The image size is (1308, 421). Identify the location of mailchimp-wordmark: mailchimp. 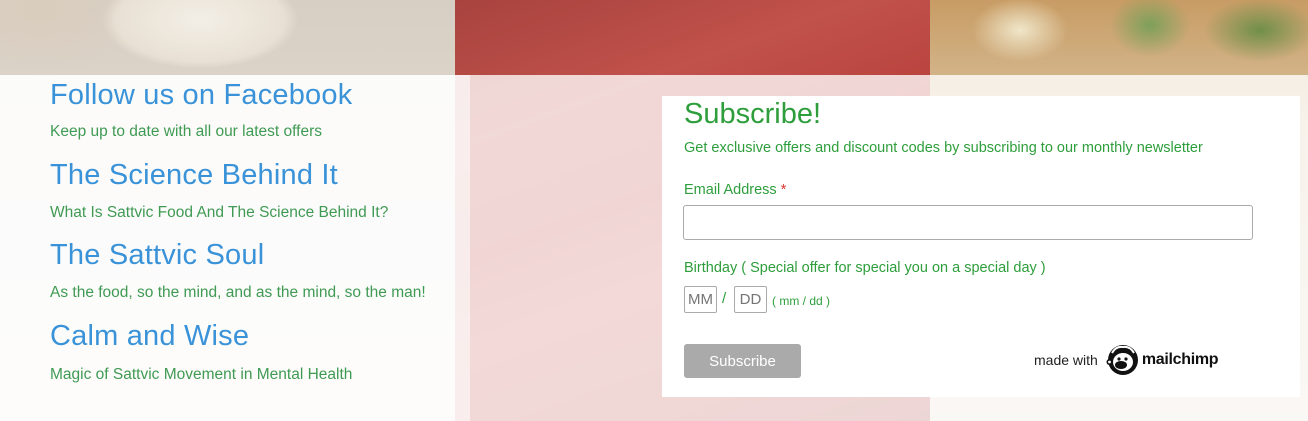
(1180, 359).